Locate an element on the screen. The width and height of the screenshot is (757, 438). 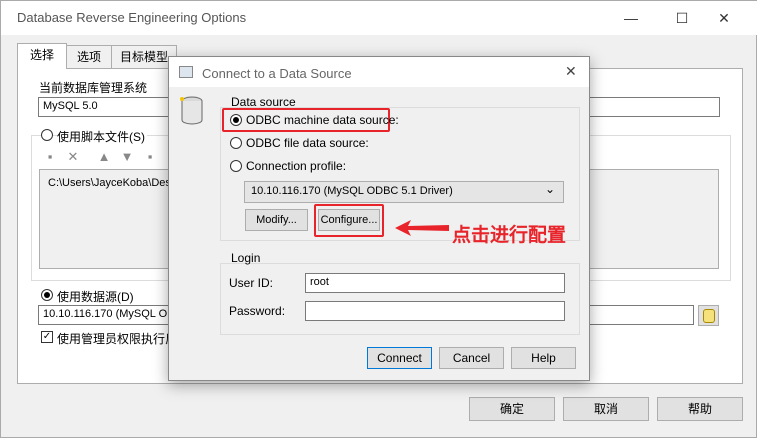
user-id-input: root is located at coordinates (435, 283).